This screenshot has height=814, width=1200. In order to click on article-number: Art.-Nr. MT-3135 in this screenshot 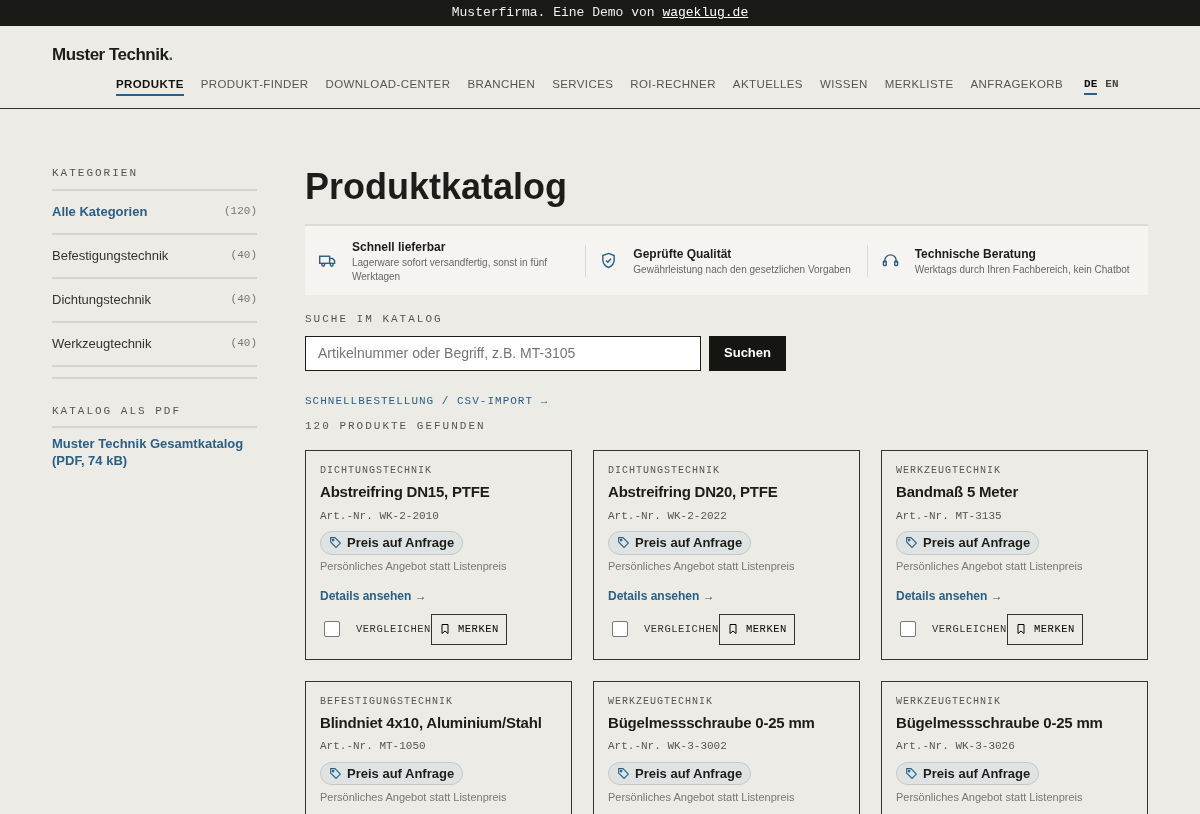, I will do `click(949, 516)`.